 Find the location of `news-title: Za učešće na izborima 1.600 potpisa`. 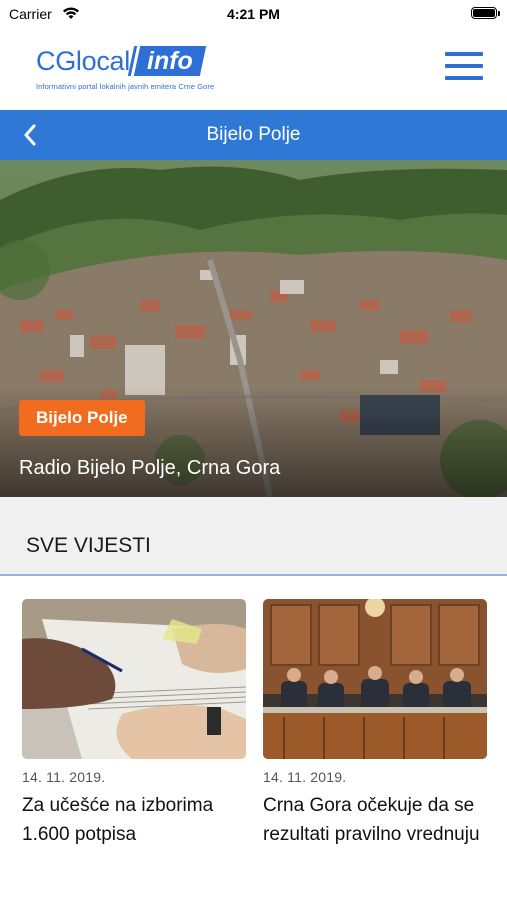

news-title: Za učešće na izborima 1.600 potpisa is located at coordinates (134, 820).